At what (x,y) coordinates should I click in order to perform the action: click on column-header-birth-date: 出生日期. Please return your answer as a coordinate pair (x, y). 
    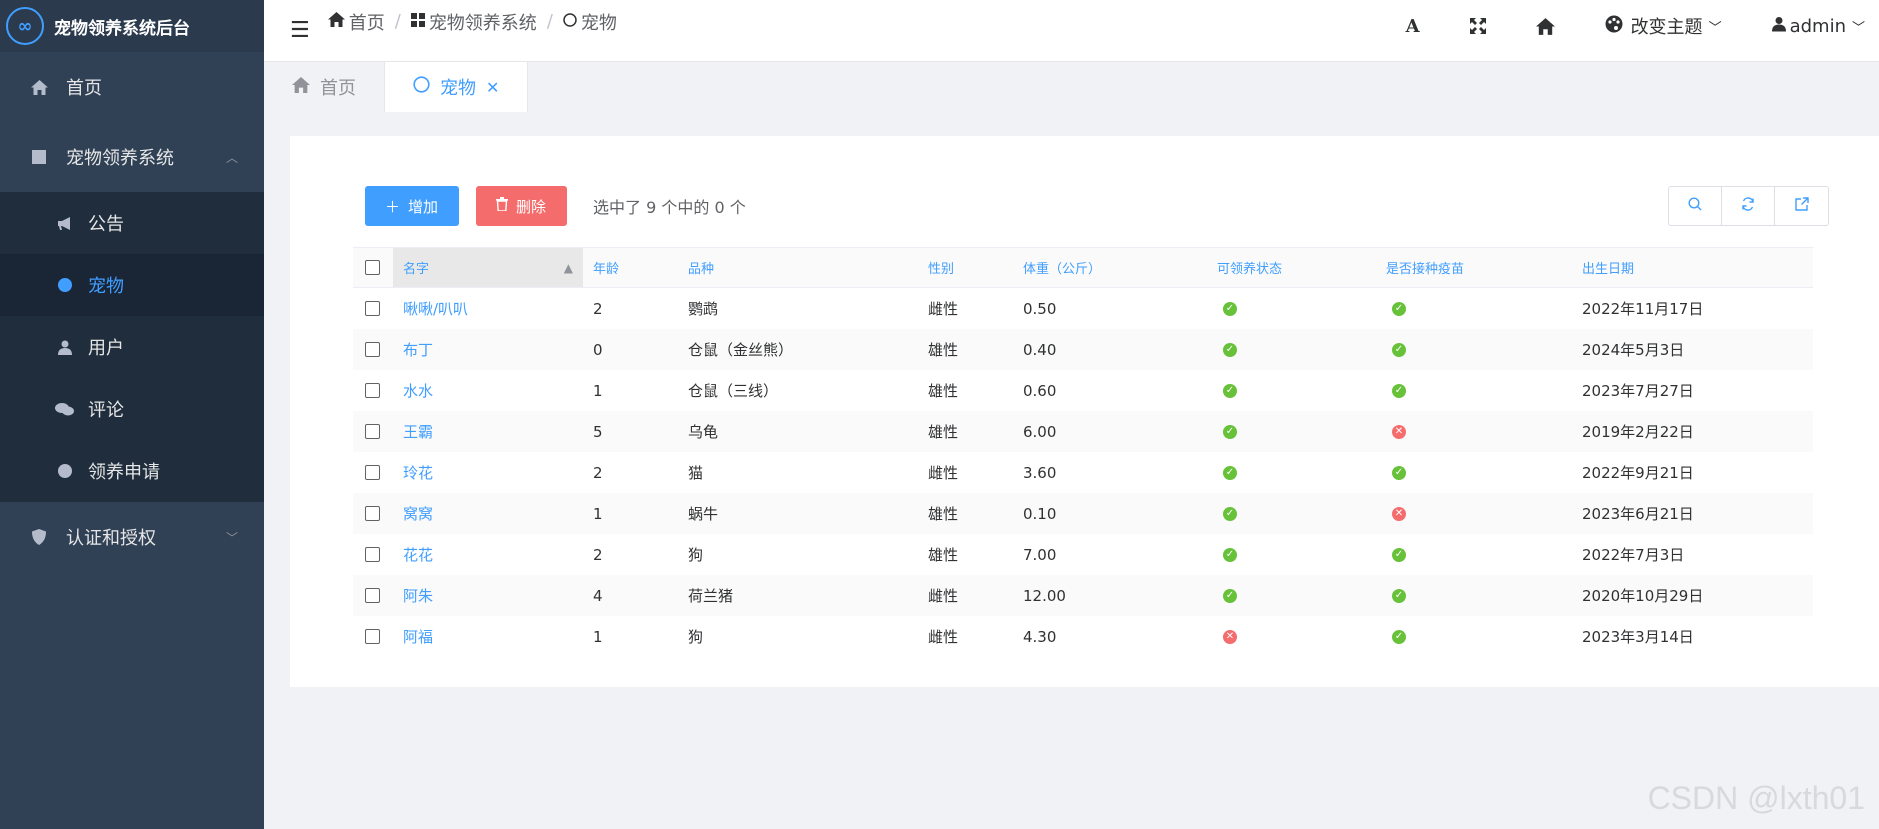
    Looking at the image, I should click on (1692, 267).